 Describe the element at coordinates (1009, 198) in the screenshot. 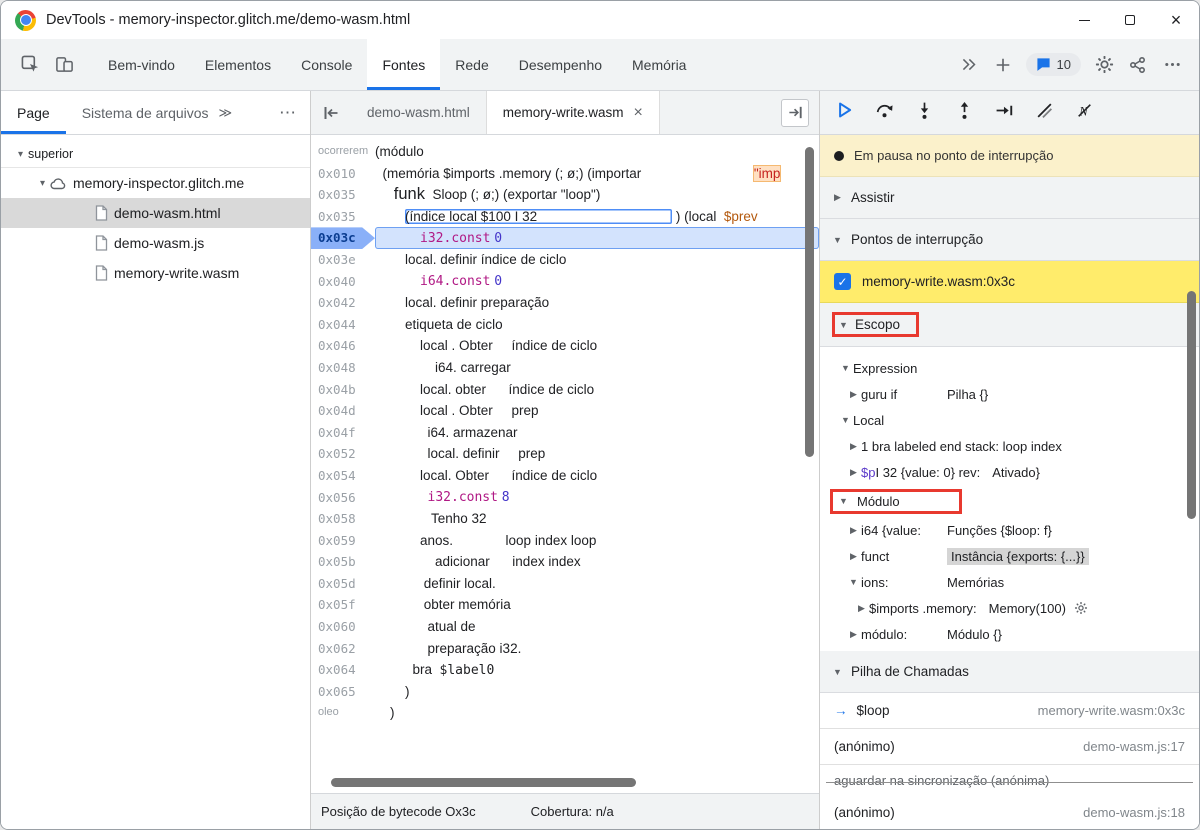

I see `section-watch: ▶ Assistir` at that location.